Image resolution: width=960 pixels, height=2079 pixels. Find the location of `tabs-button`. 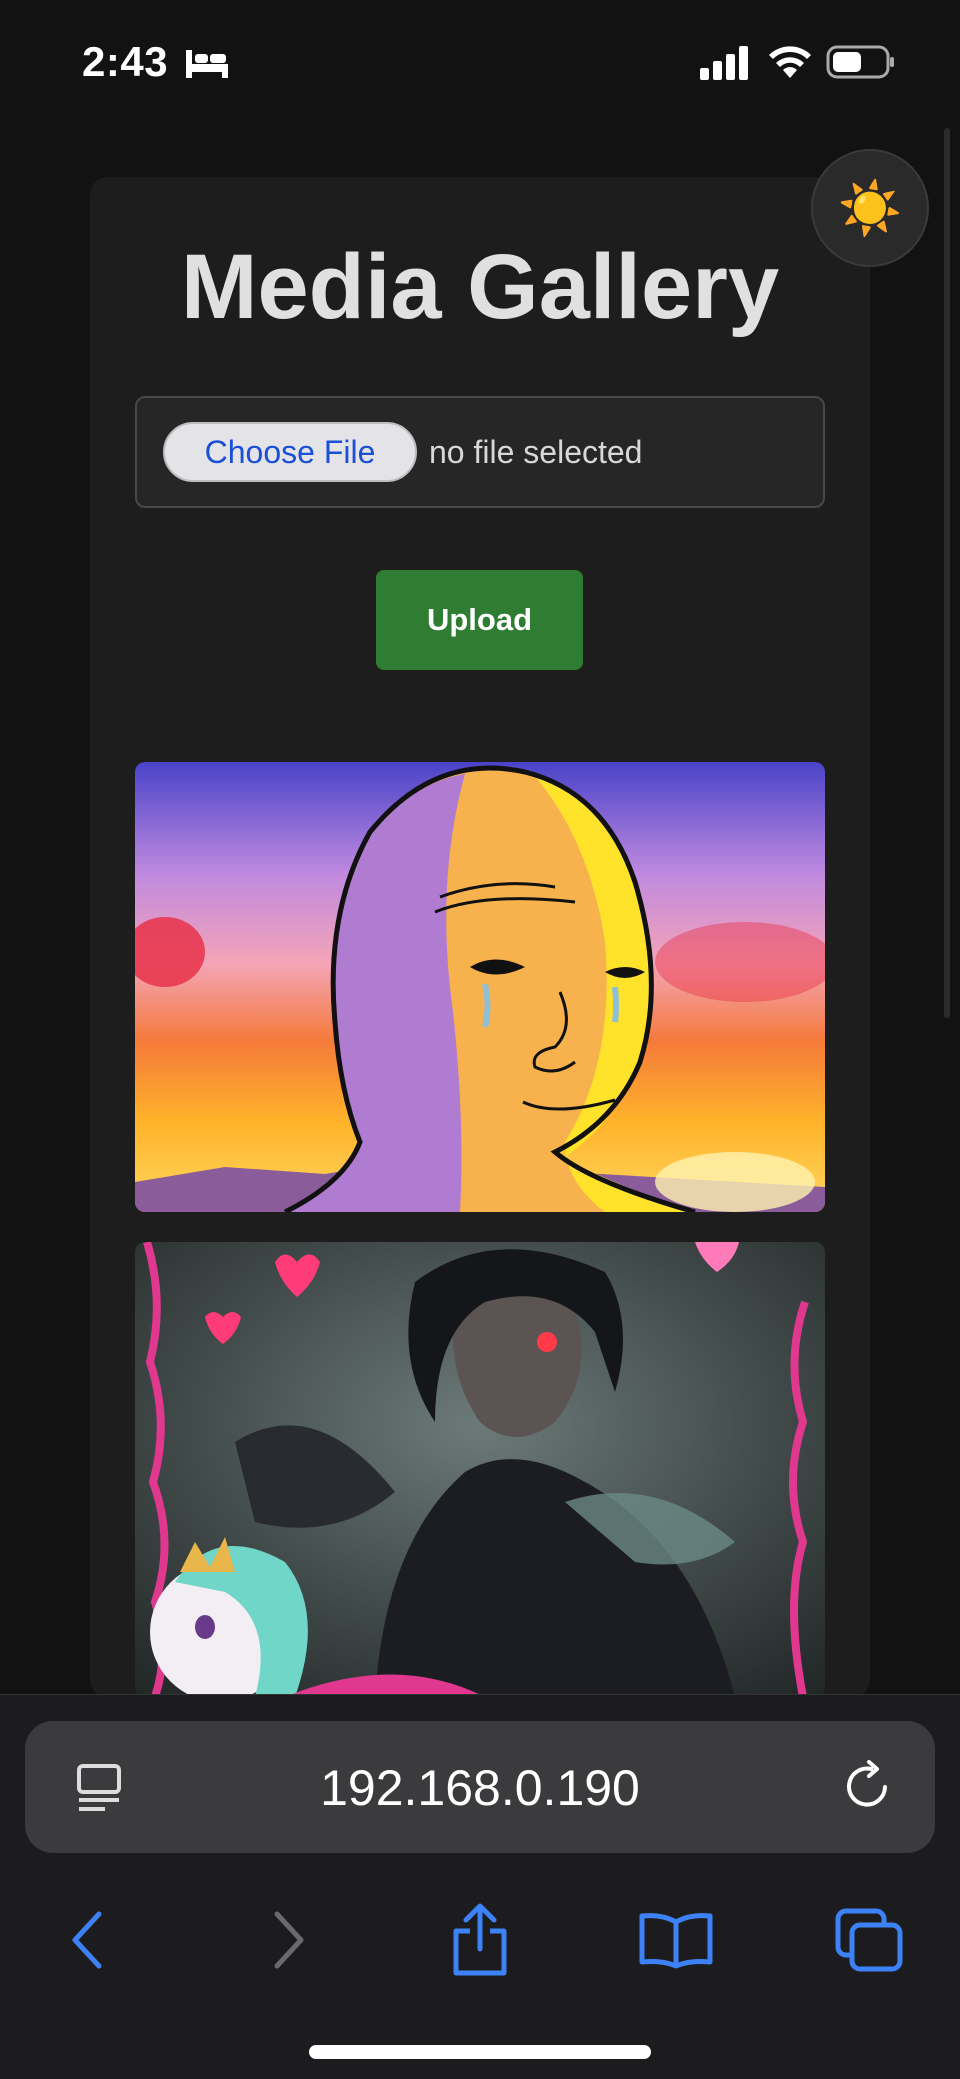

tabs-button is located at coordinates (869, 1940).